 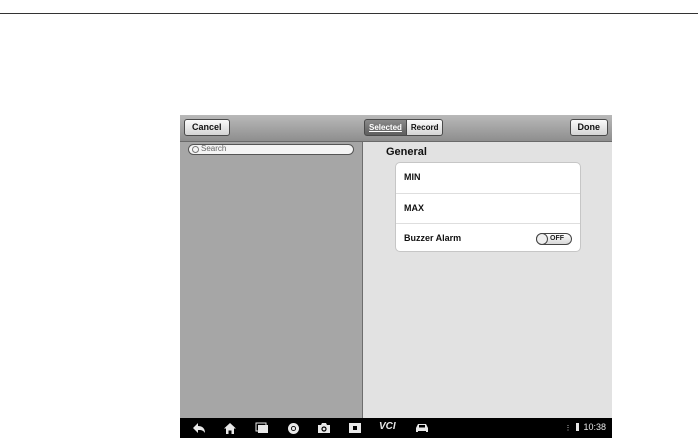 What do you see at coordinates (488, 178) in the screenshot?
I see `row-min: MIN` at bounding box center [488, 178].